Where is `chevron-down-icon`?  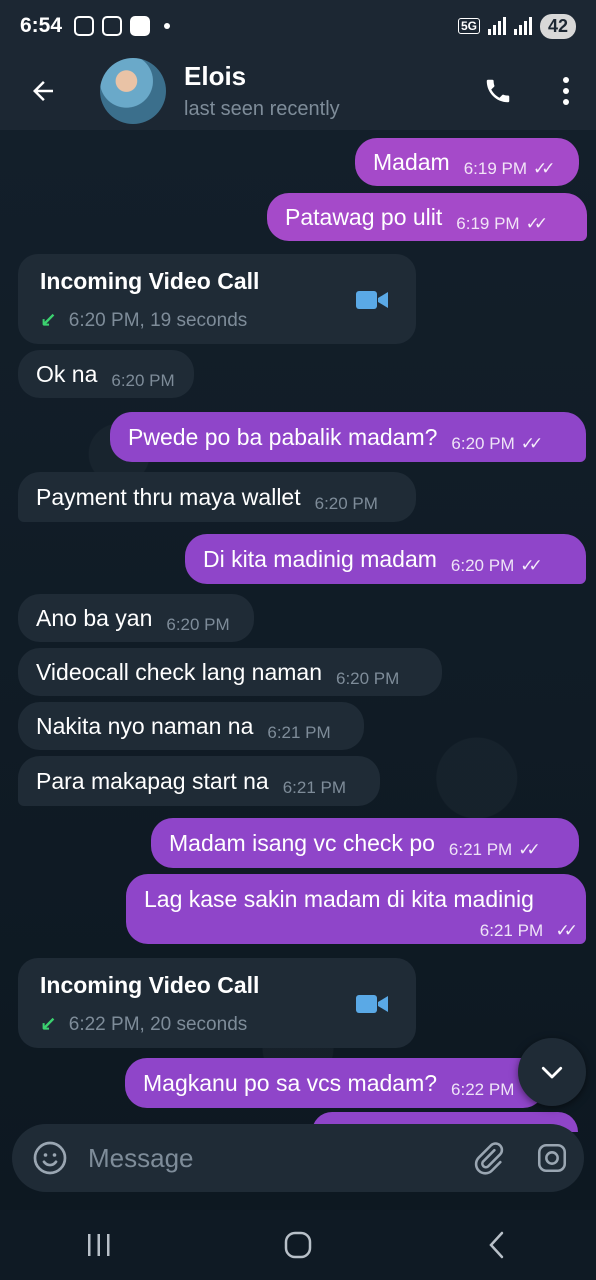 chevron-down-icon is located at coordinates (552, 1072).